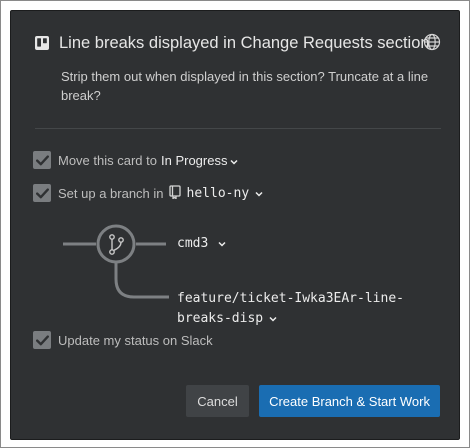 The image size is (470, 448). Describe the element at coordinates (135, 340) in the screenshot. I see `slack-label: Update my status on Slack` at that location.